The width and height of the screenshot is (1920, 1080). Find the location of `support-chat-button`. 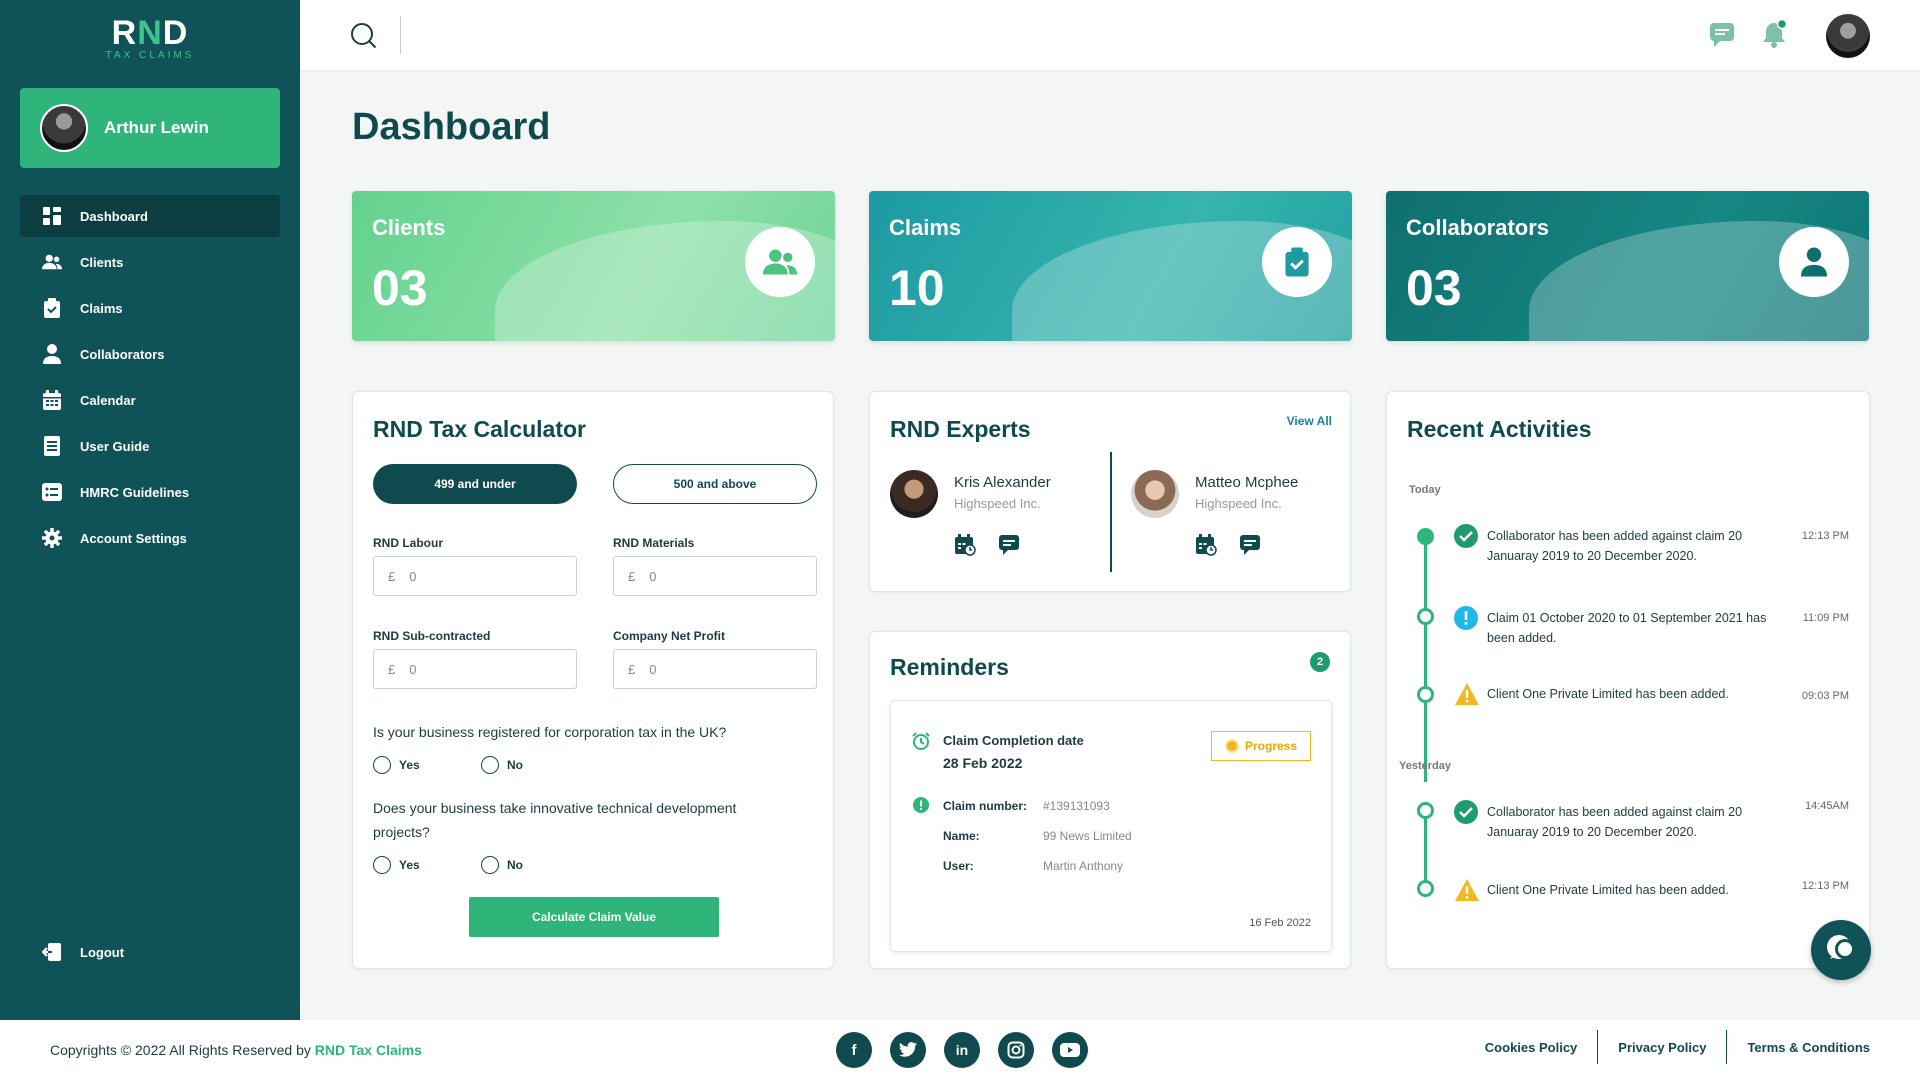

support-chat-button is located at coordinates (1841, 950).